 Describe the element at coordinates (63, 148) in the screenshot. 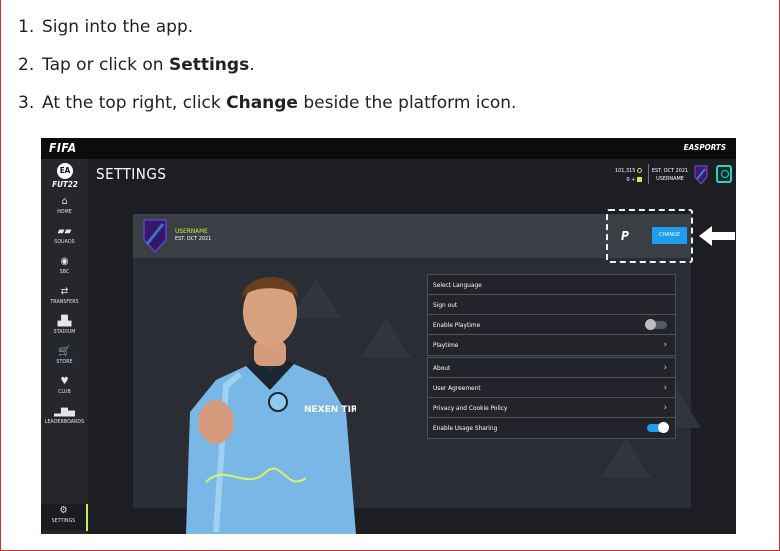

I see `fifa-logo: FIFA` at that location.